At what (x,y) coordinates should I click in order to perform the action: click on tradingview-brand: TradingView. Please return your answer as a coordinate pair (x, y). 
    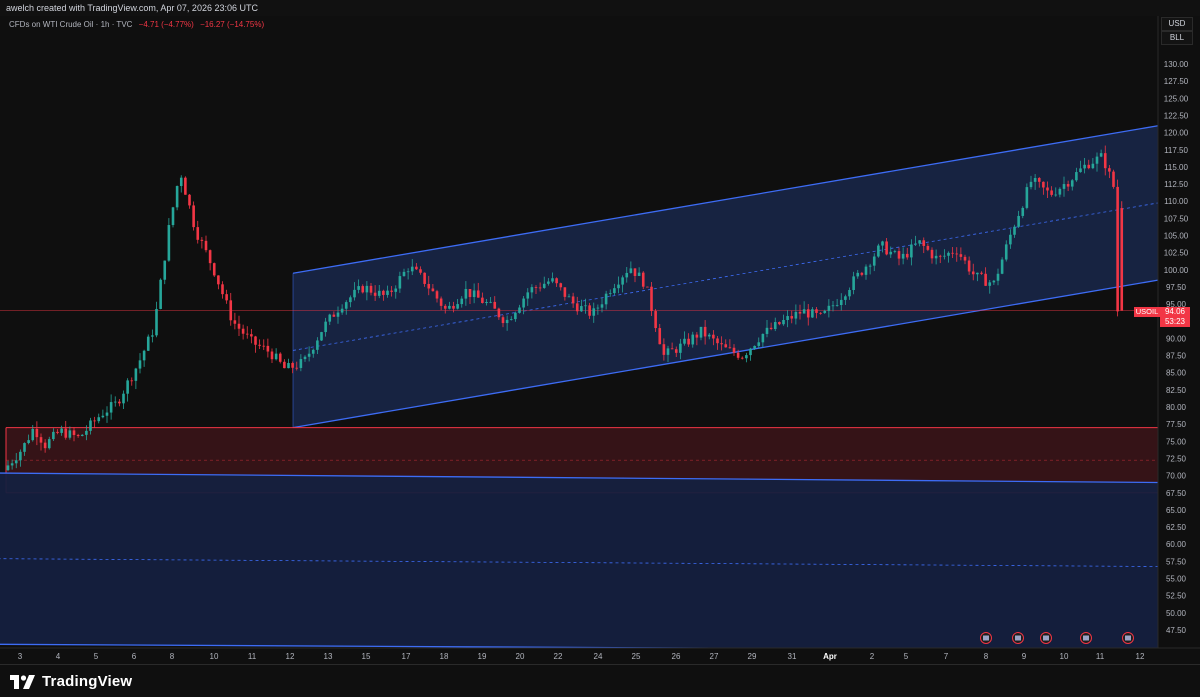
    Looking at the image, I should click on (71, 681).